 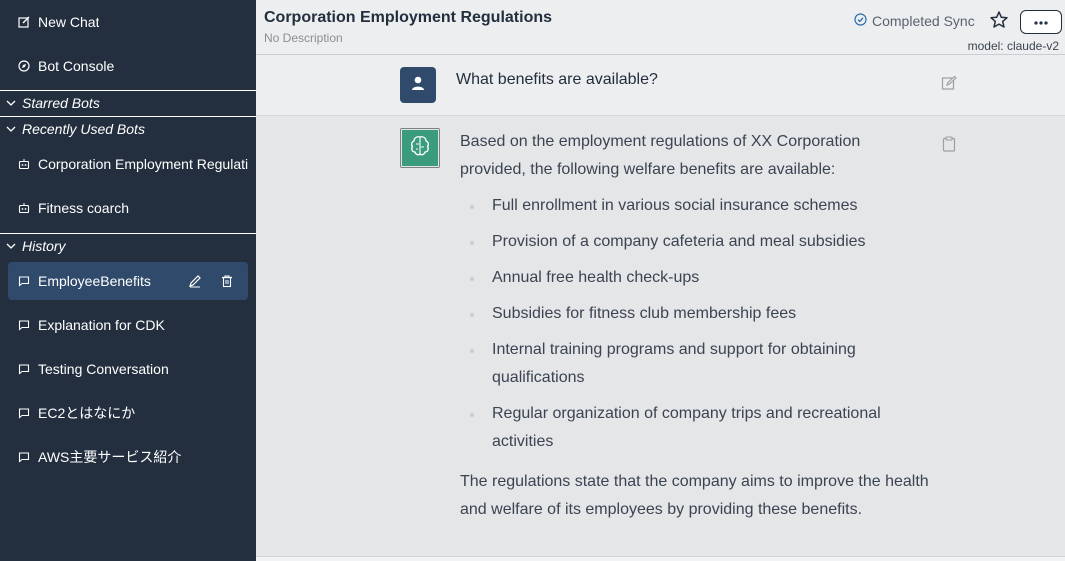 I want to click on input-area-edge, so click(x=660, y=558).